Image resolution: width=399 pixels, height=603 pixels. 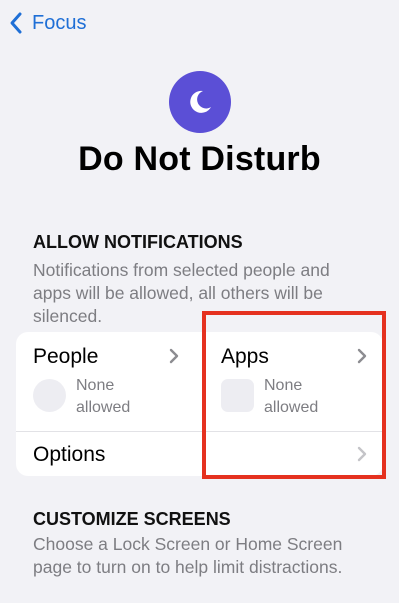 I want to click on people-avatar-placeholder, so click(x=49, y=395).